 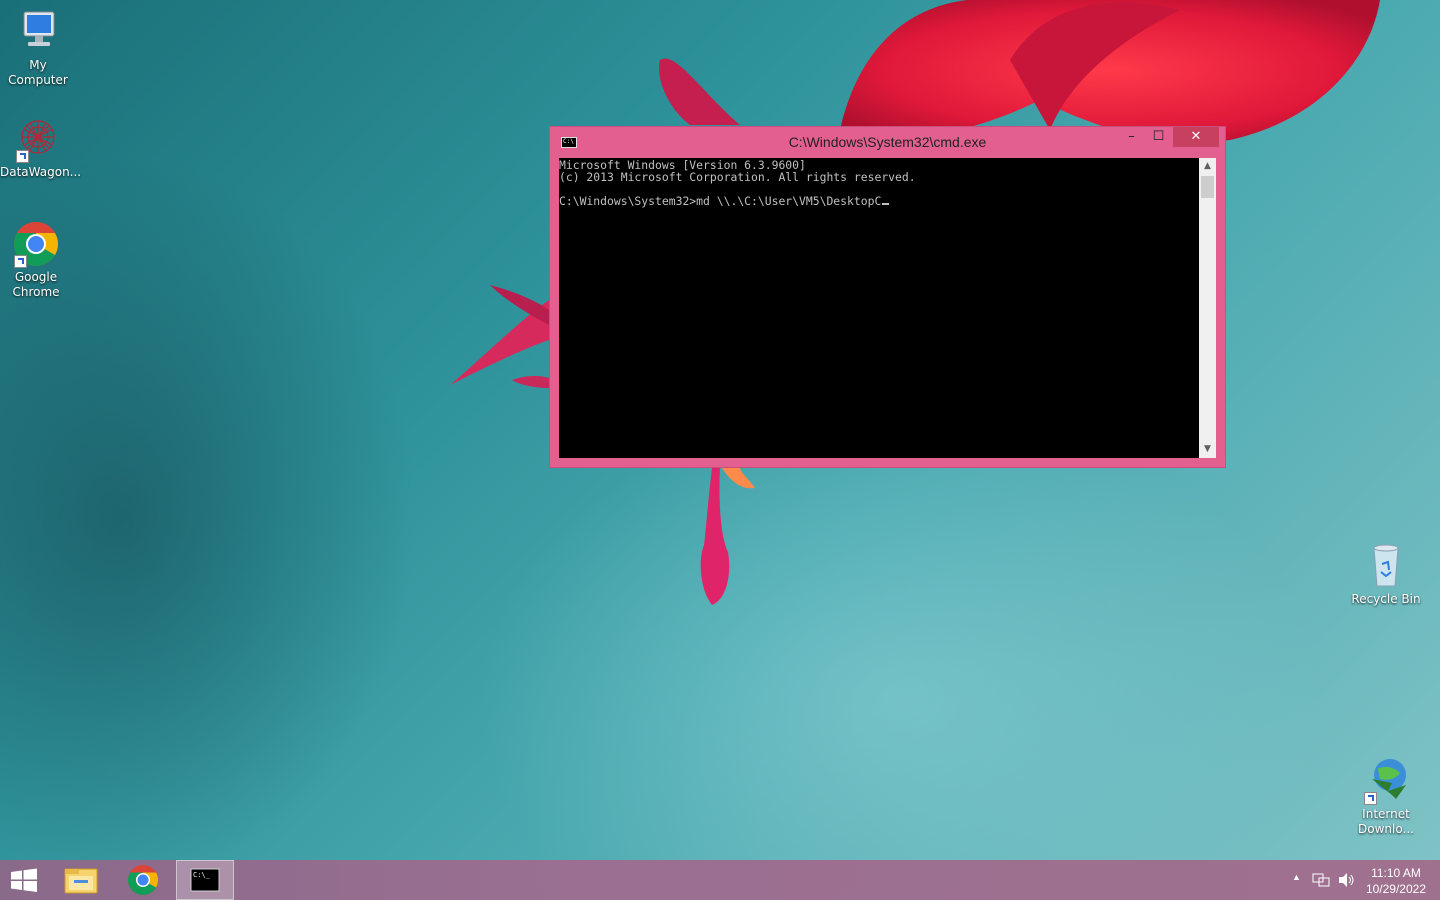 What do you see at coordinates (1207, 308) in the screenshot?
I see `console-scrollbar: ▲ ▼` at bounding box center [1207, 308].